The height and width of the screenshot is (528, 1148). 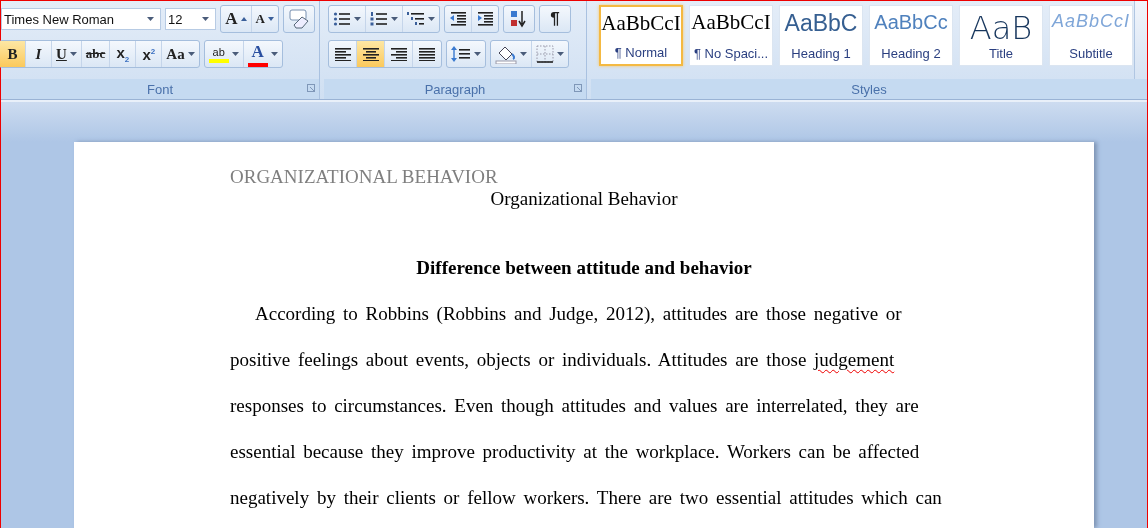 I want to click on change-case-button: Aa, so click(x=180, y=54).